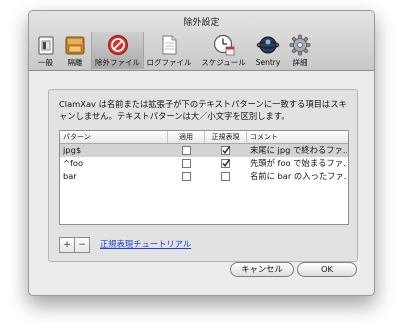 This screenshot has height=332, width=400. What do you see at coordinates (223, 62) in the screenshot?
I see `toolbar-label-schedule: スケジュール` at bounding box center [223, 62].